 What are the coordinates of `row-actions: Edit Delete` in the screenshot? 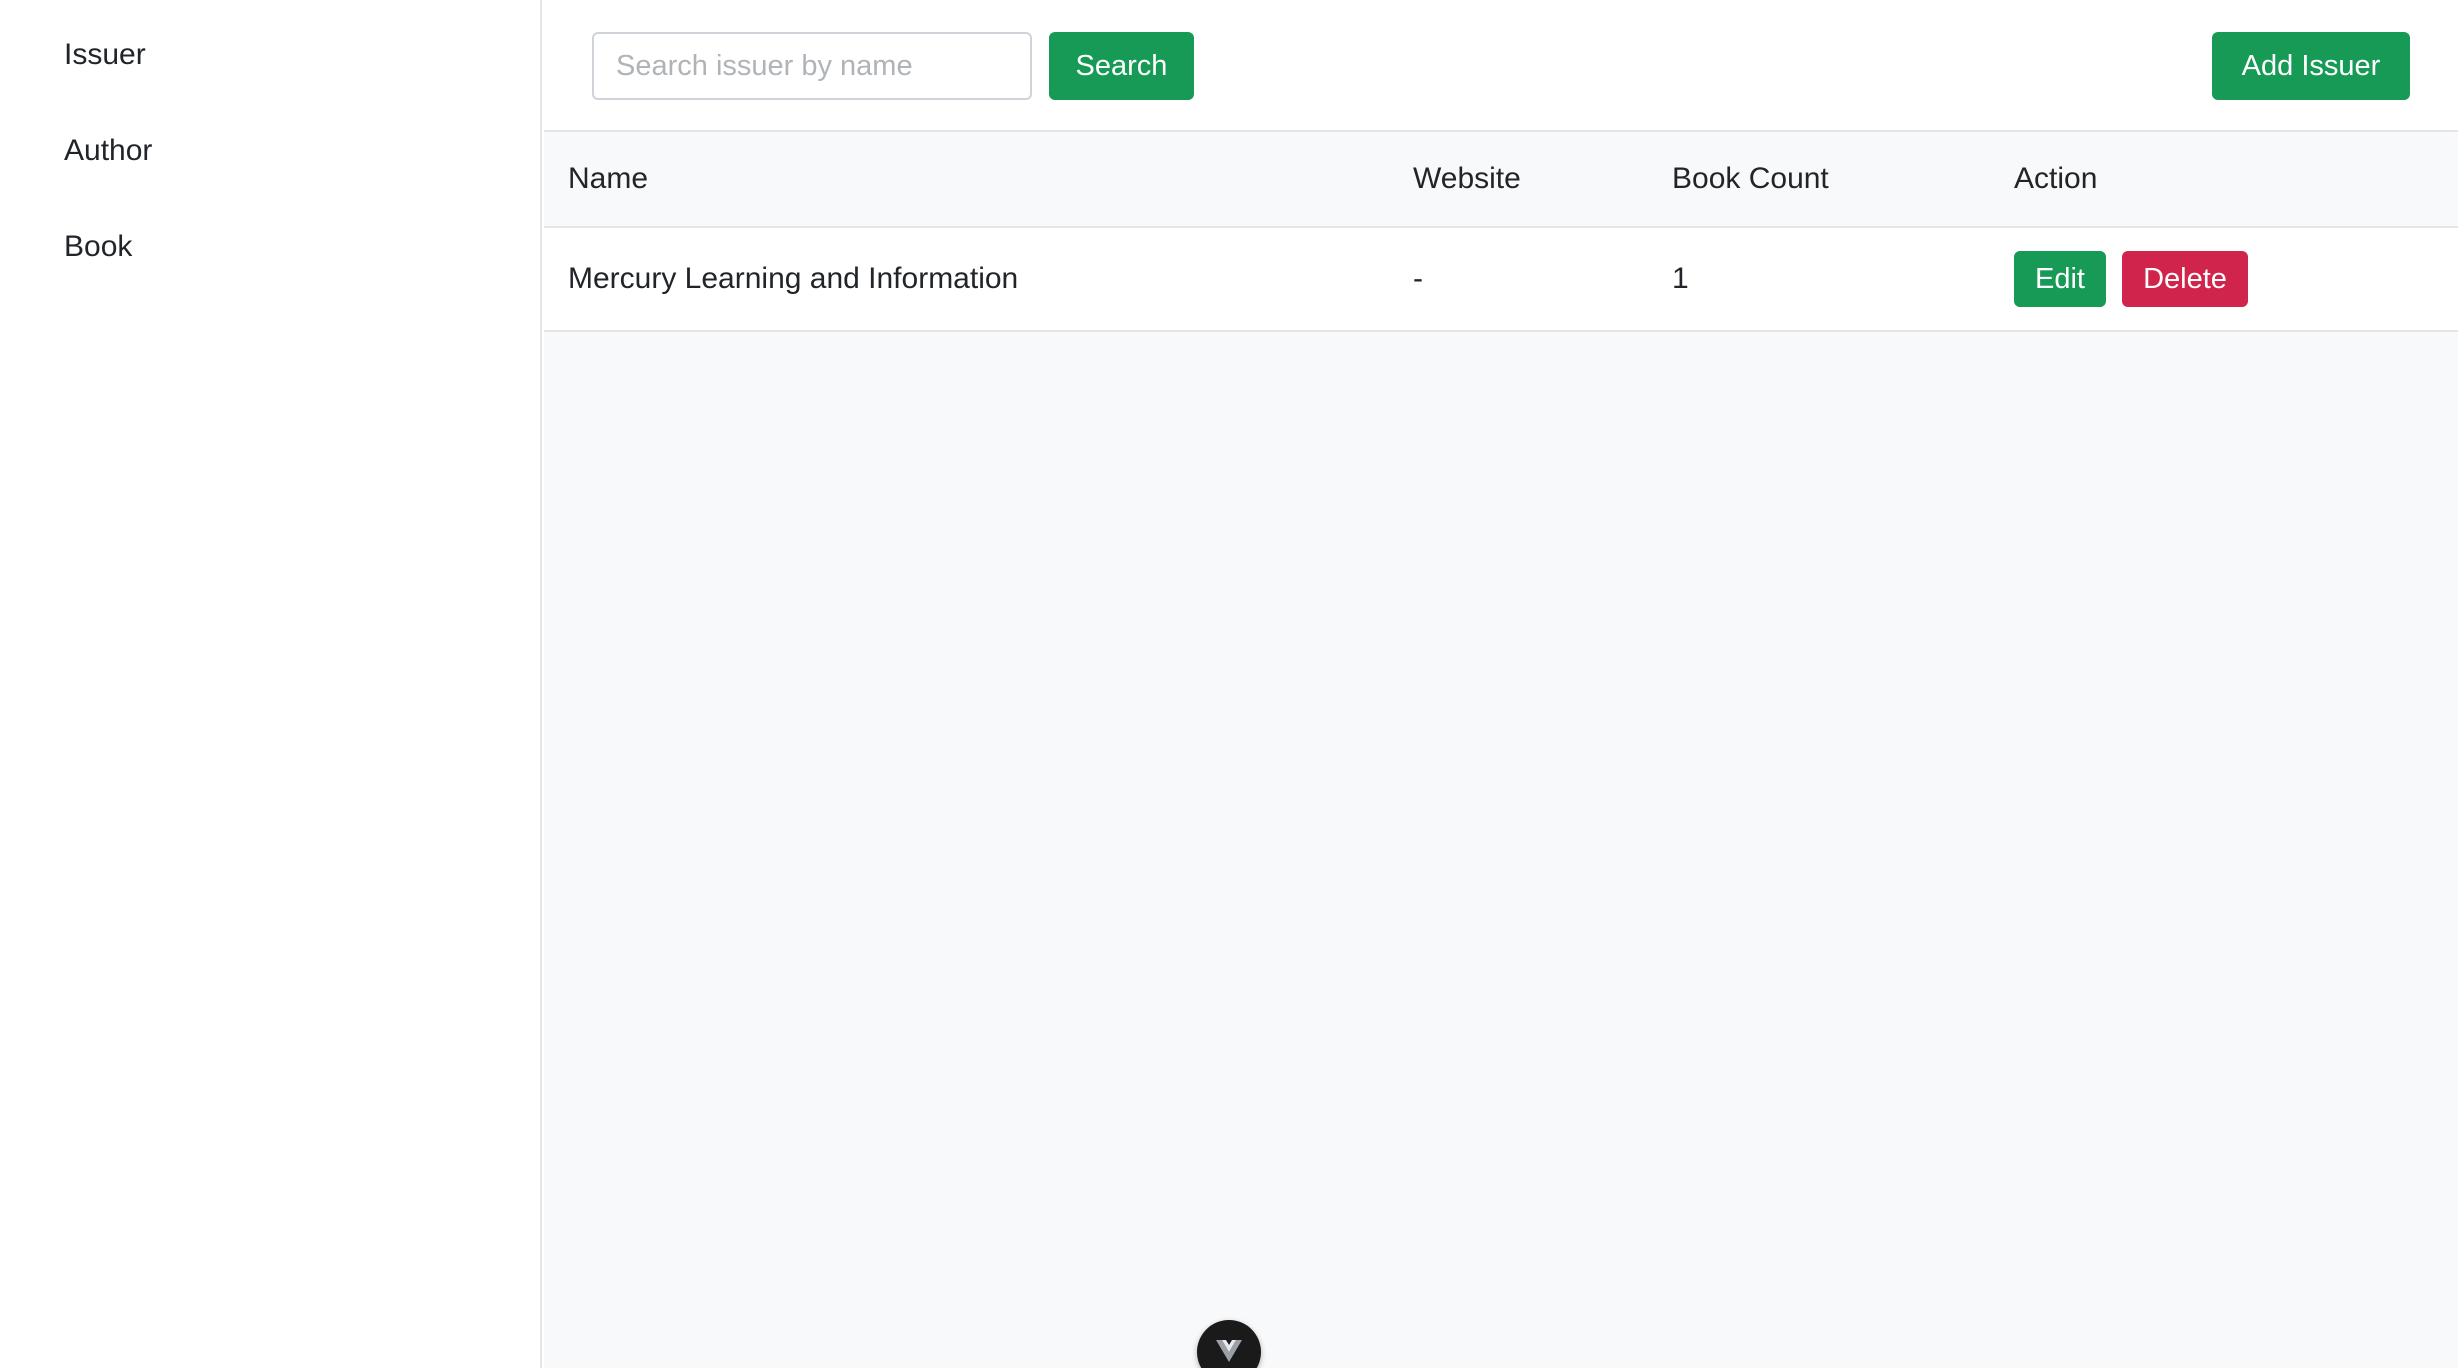 It's located at (2131, 279).